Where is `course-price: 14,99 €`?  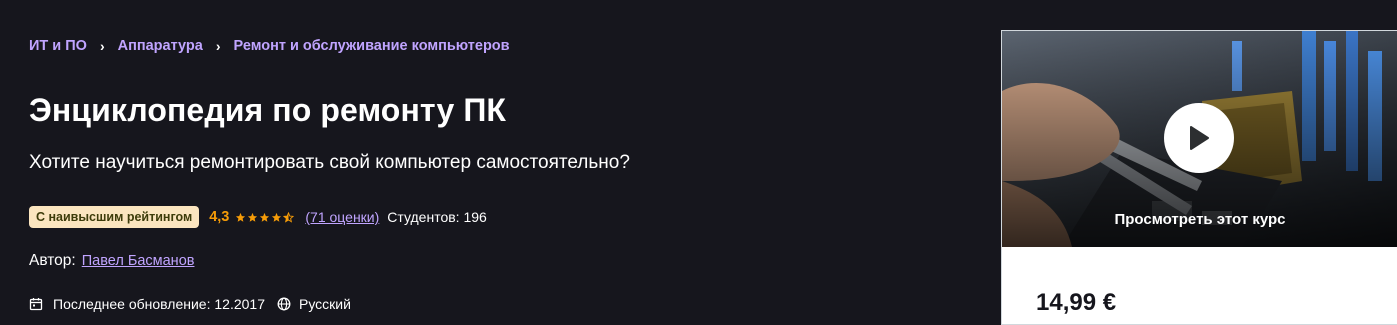
course-price: 14,99 € is located at coordinates (1076, 302).